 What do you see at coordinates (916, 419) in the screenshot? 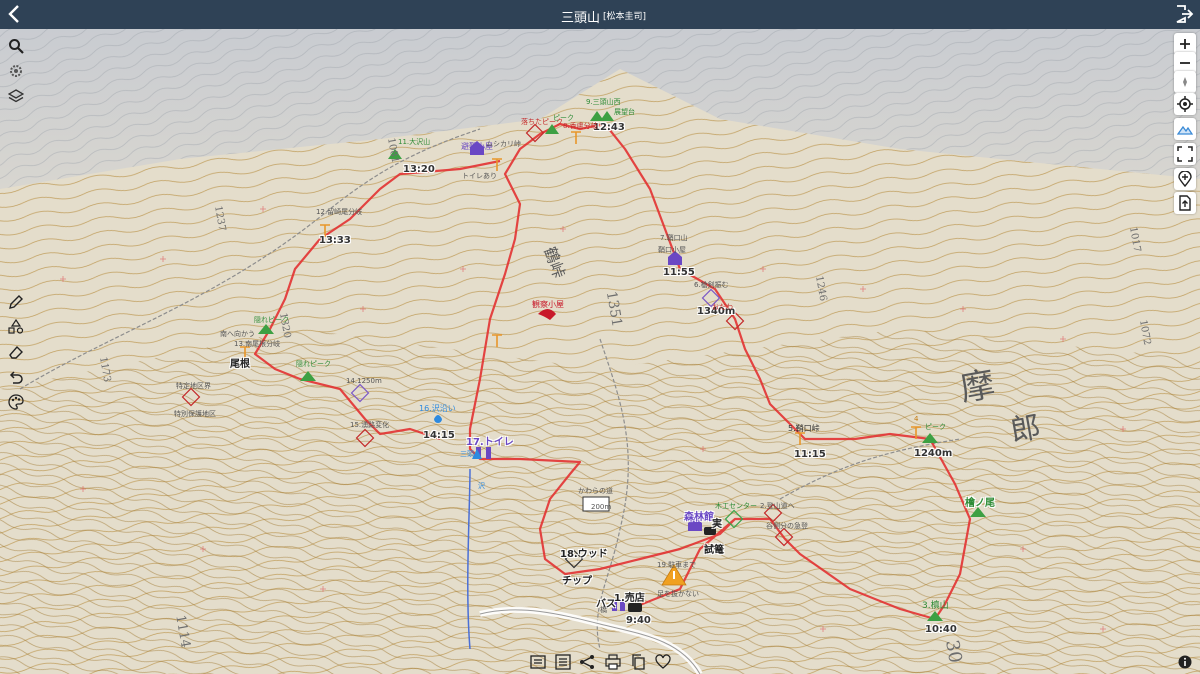
I see `route-label-4: 4` at bounding box center [916, 419].